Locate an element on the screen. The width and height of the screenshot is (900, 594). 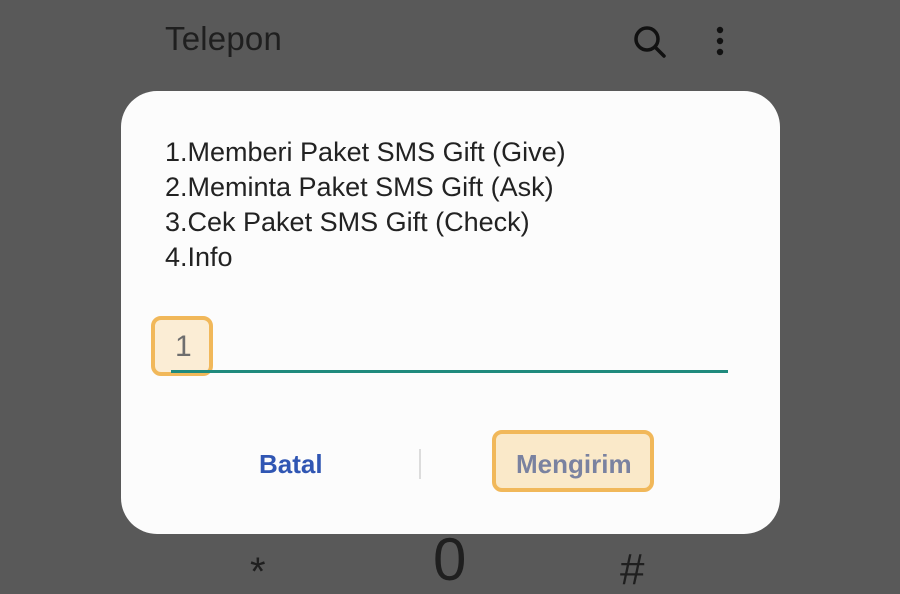
menu-option-1: 1.Memberi Paket SMS Gift (Give) is located at coordinates (365, 152).